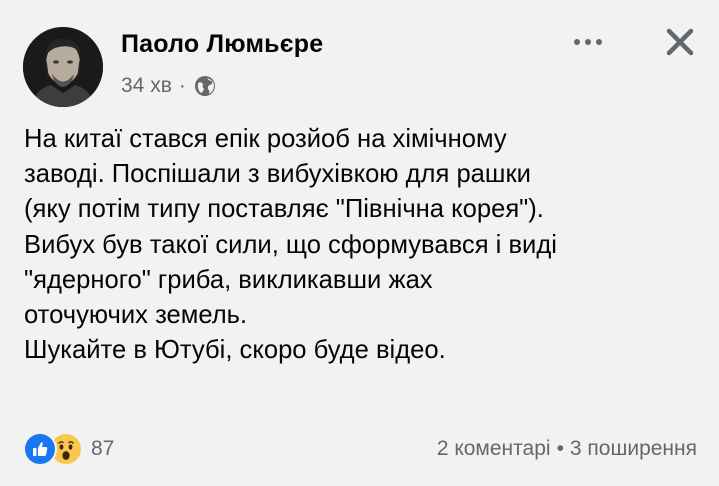 This screenshot has width=719, height=486. What do you see at coordinates (567, 449) in the screenshot?
I see `engagement-stats: 2 коментарі • 3 поширення` at bounding box center [567, 449].